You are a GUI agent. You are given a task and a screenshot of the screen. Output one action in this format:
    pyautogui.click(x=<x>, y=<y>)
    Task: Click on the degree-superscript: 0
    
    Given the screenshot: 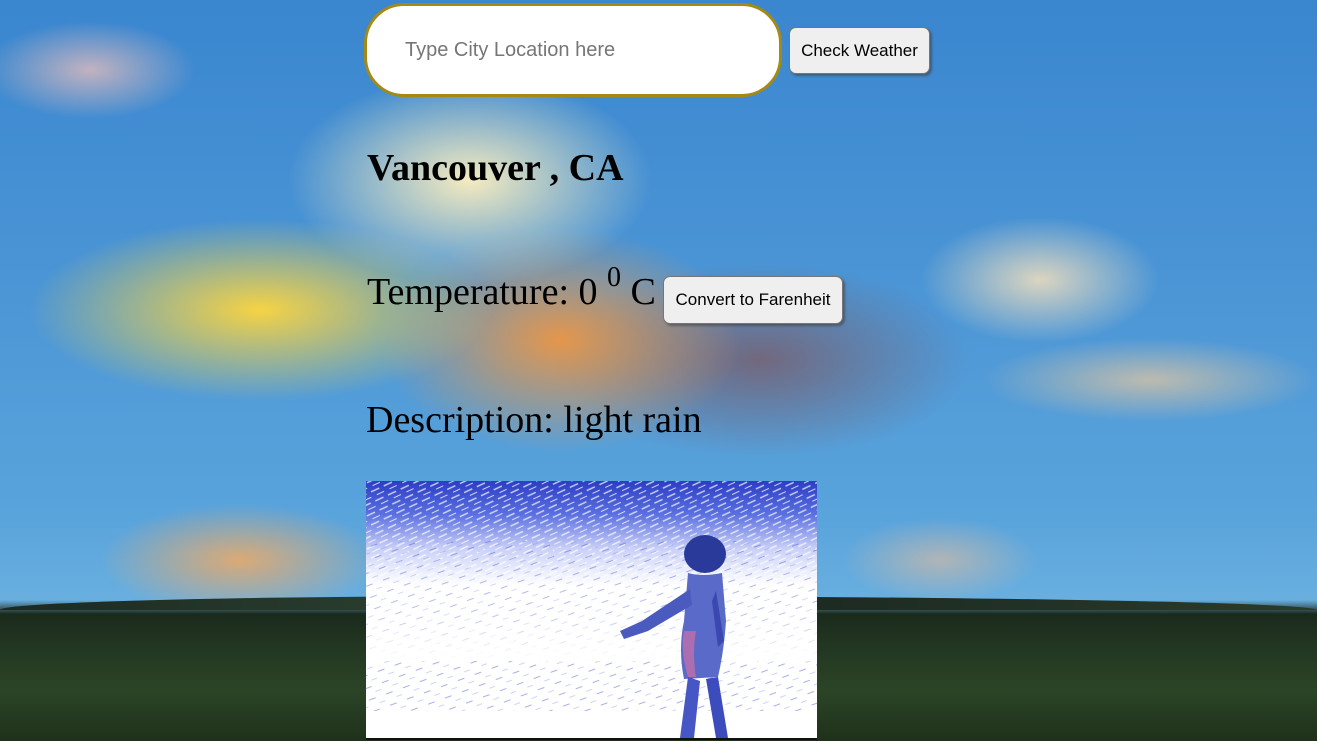 What is the action you would take?
    pyautogui.click(x=614, y=278)
    